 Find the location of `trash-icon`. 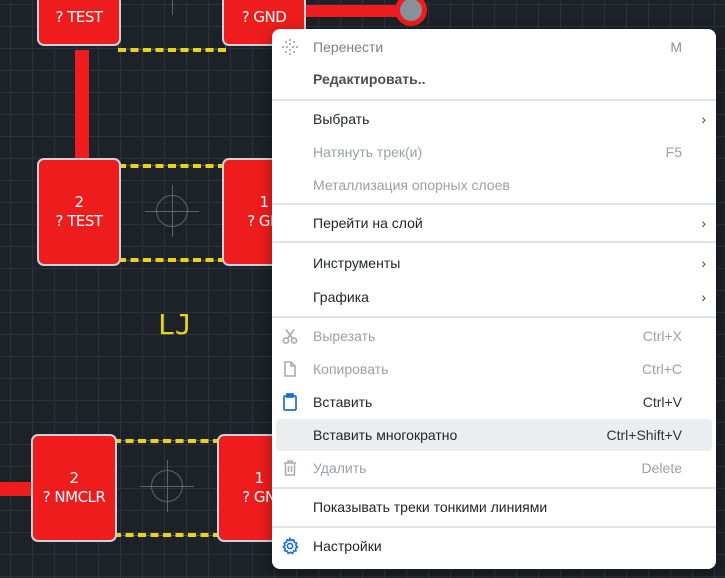

trash-icon is located at coordinates (290, 468).